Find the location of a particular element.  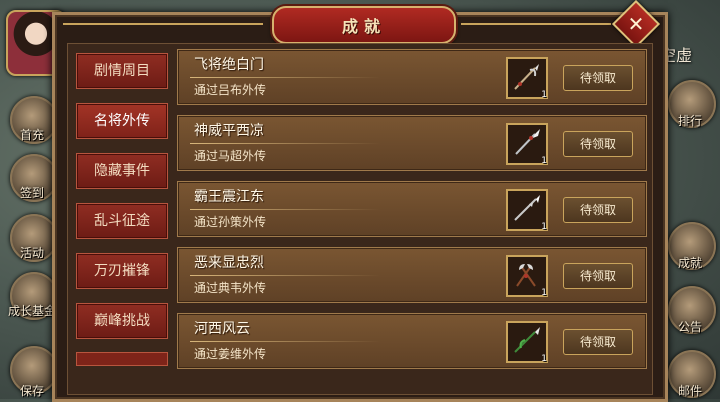

achievement-desc: 通过姜维外传 is located at coordinates (230, 354).